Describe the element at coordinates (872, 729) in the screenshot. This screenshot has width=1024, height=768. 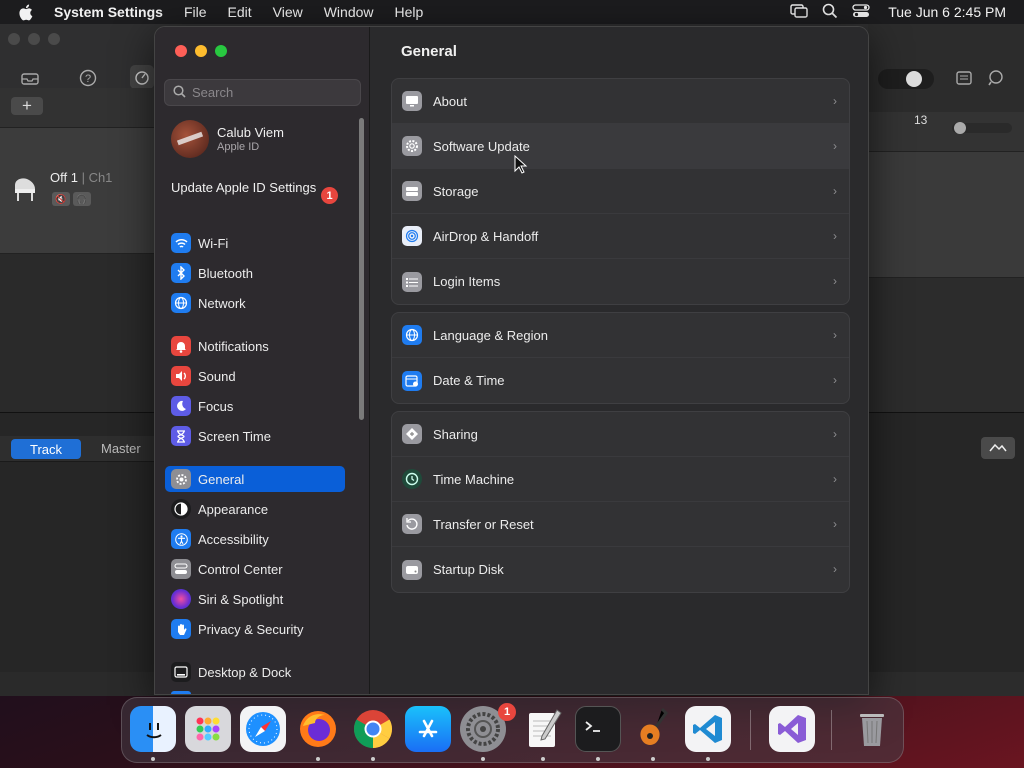
I see `trash-icon` at that location.